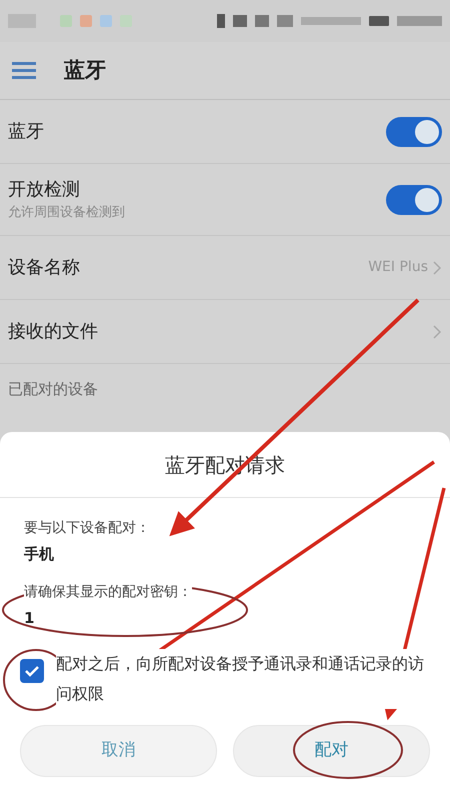 The image size is (450, 800). I want to click on setting-label: 设备名称, so click(44, 268).